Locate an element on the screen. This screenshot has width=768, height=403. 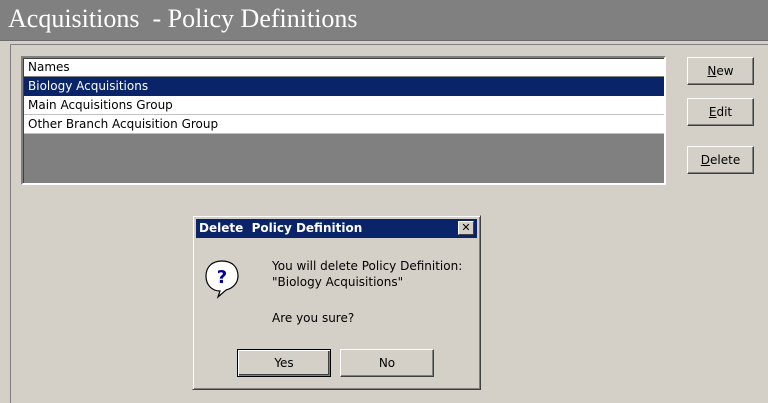
list-column-header: Names is located at coordinates (344, 68).